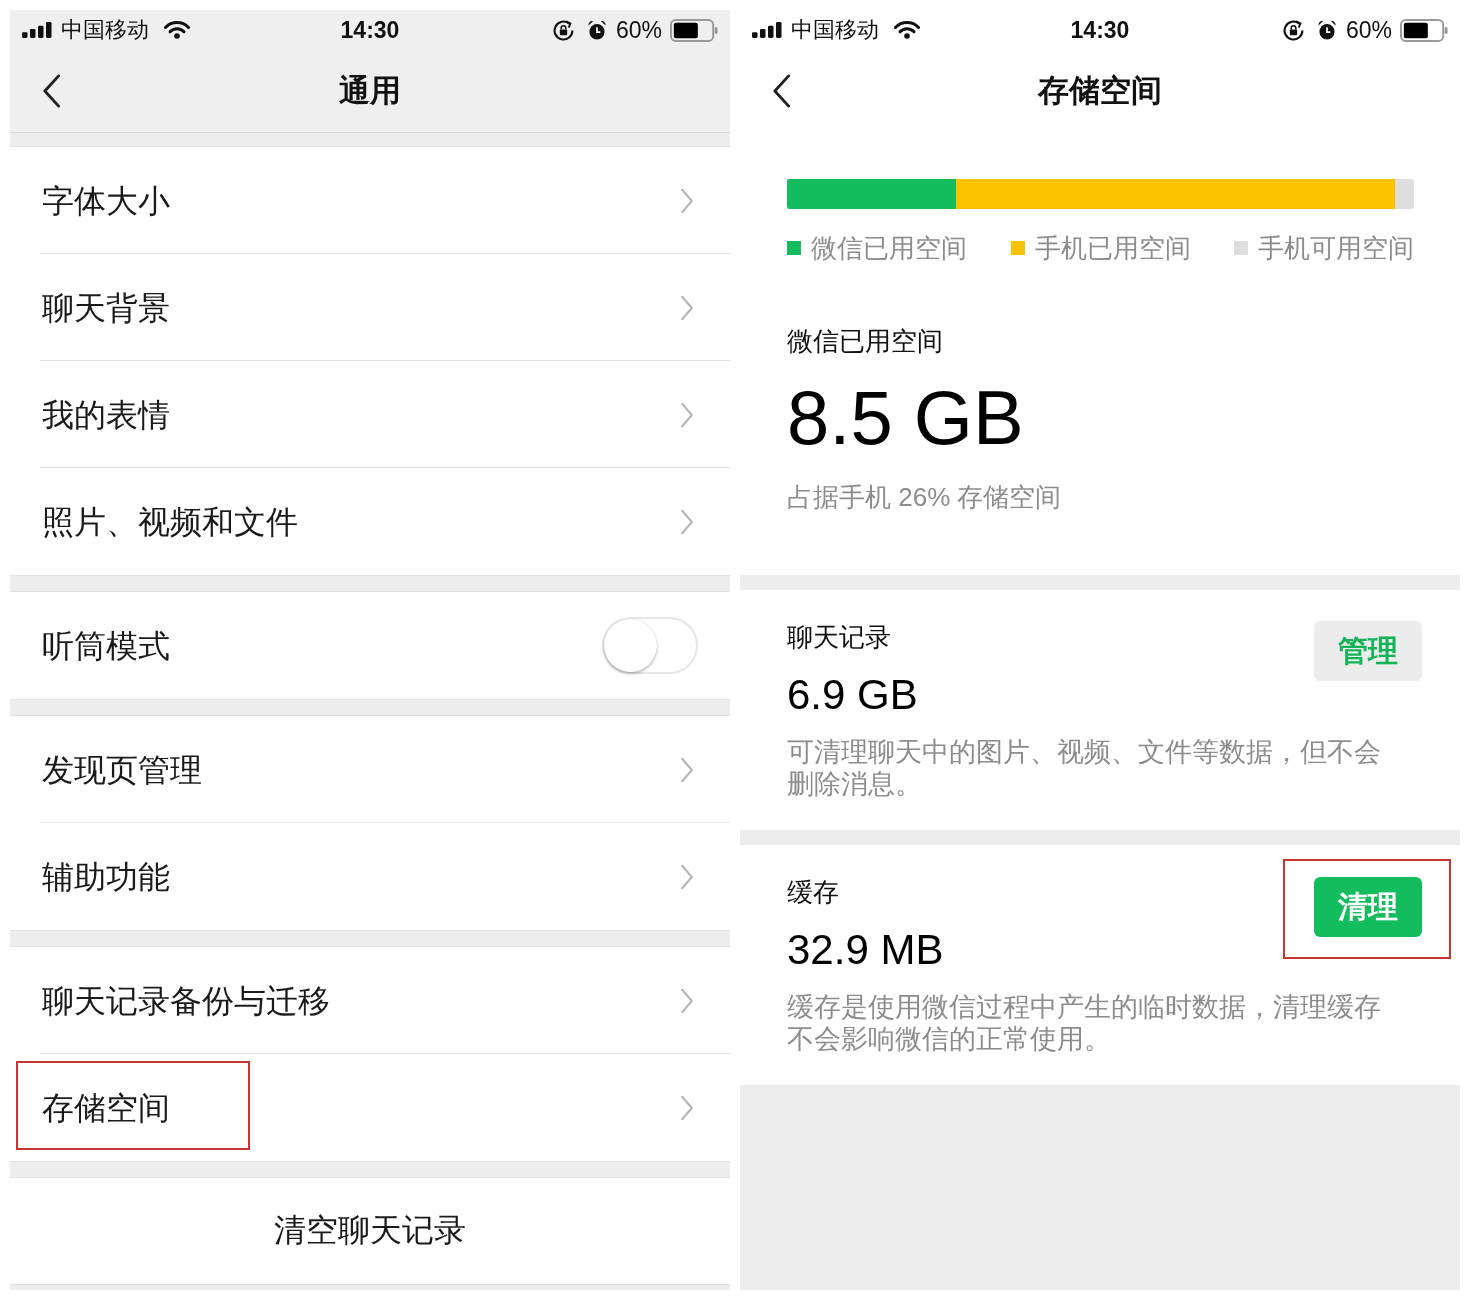 The height and width of the screenshot is (1300, 1470). What do you see at coordinates (839, 637) in the screenshot?
I see `section-title: 聊天记录` at bounding box center [839, 637].